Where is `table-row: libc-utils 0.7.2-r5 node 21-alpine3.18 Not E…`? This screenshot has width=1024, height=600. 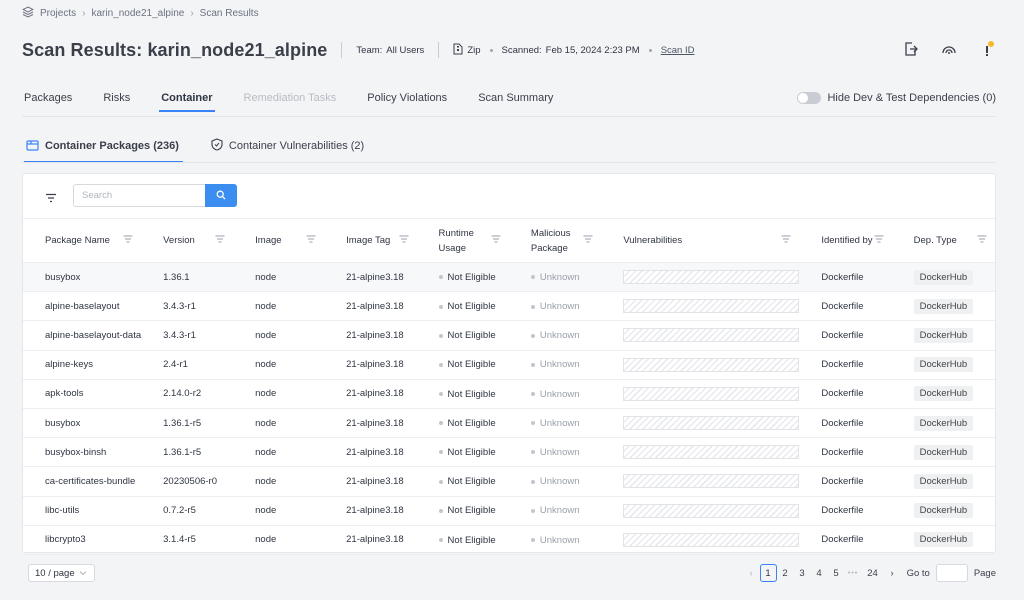
table-row: libc-utils 0.7.2-r5 node 21-alpine3.18 Not E… is located at coordinates (509, 511).